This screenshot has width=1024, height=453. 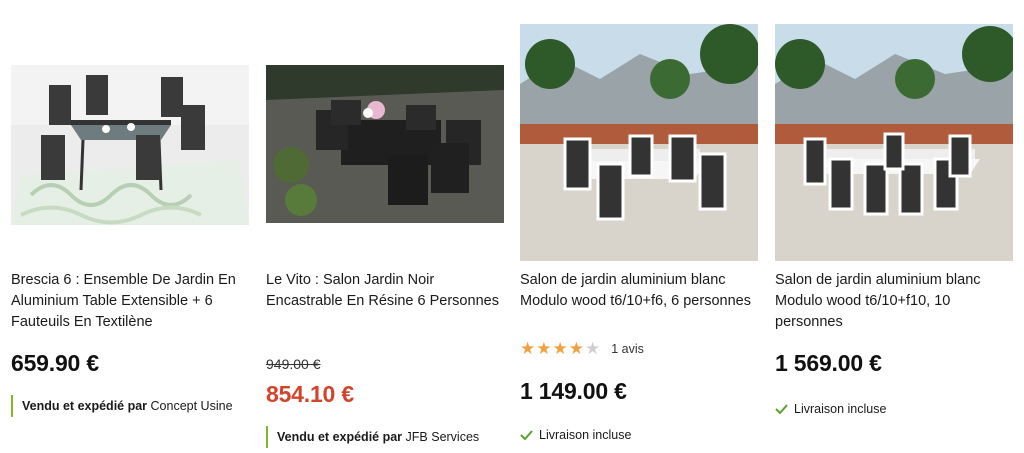 I want to click on seller-name: Concept Usine, so click(x=192, y=406).